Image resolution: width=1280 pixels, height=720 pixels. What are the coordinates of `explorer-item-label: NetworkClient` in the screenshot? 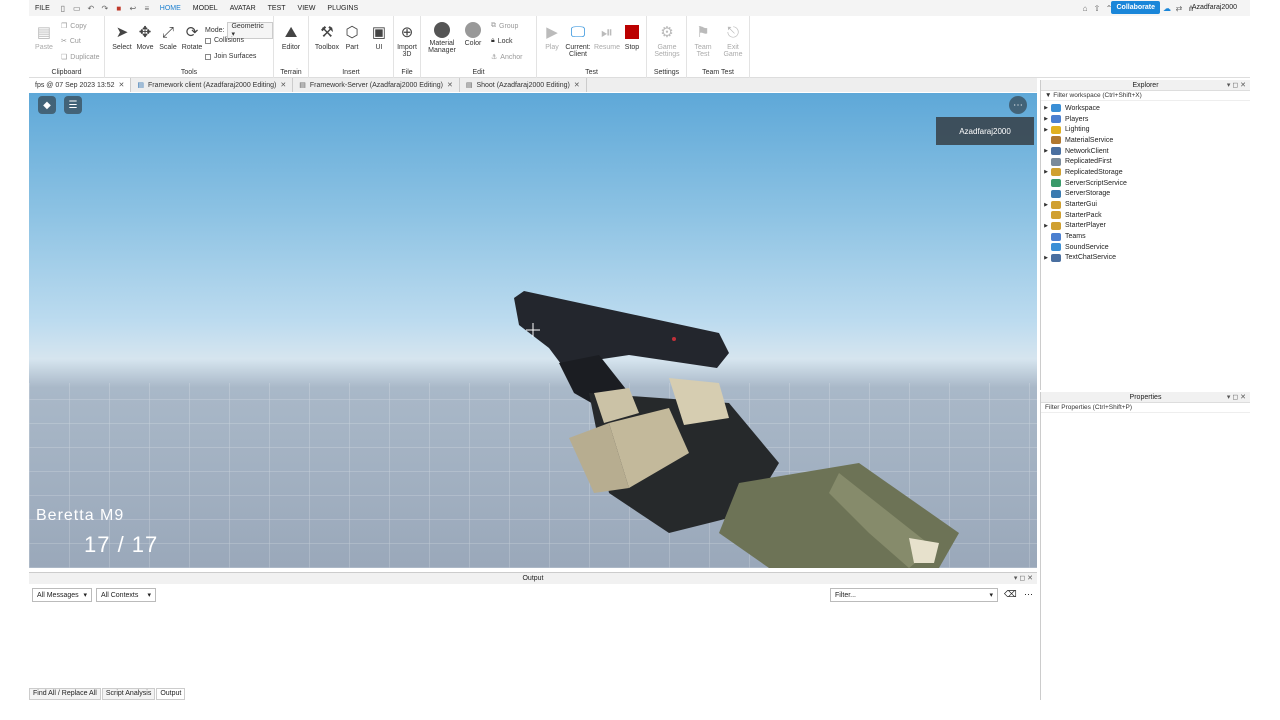 It's located at (1087, 151).